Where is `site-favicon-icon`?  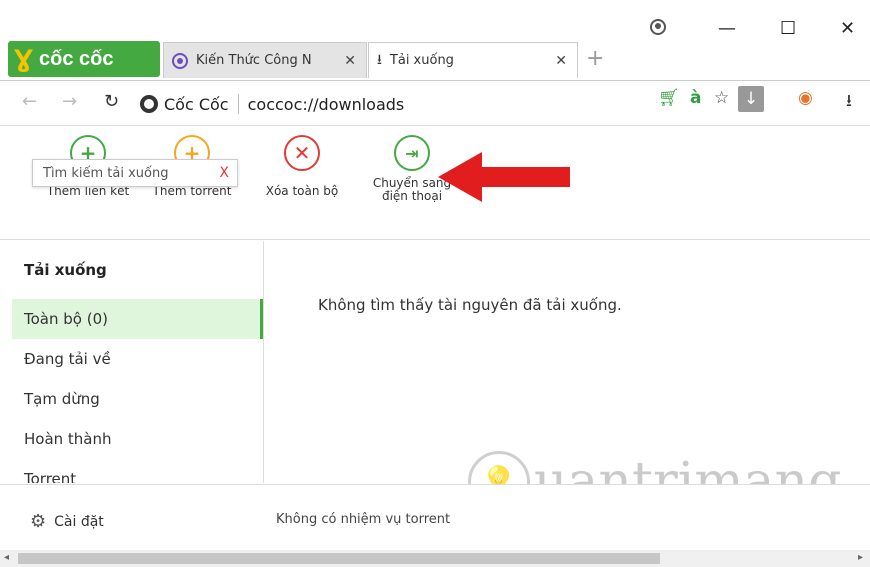
site-favicon-icon is located at coordinates (180, 60).